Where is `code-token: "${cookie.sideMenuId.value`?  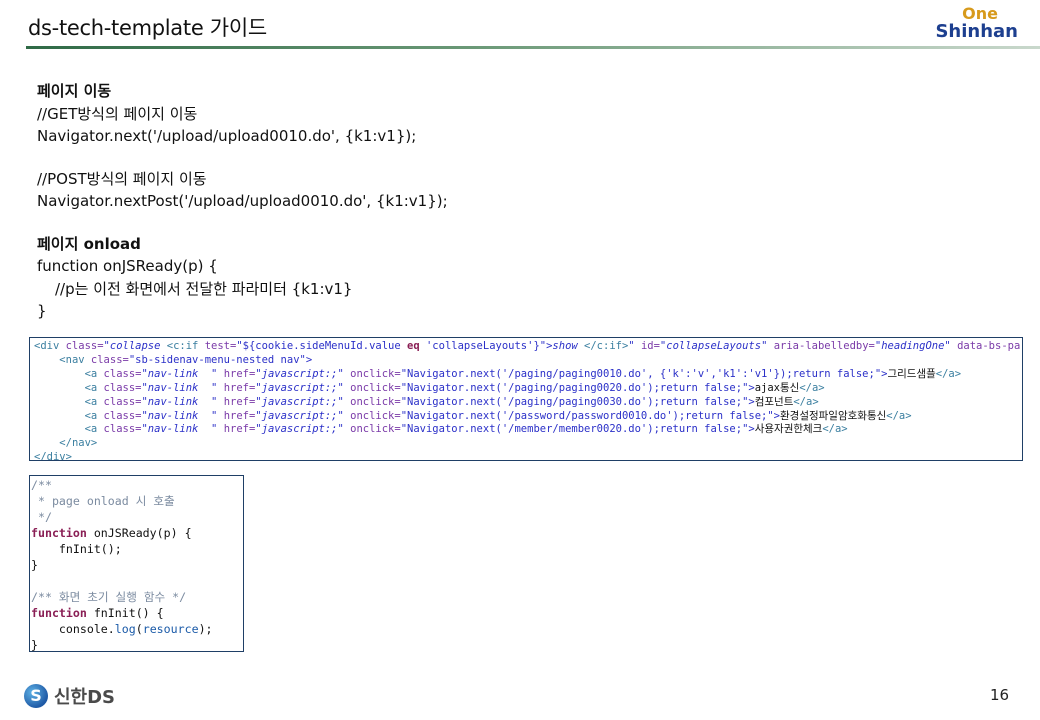
code-token: "${cookie.sideMenuId.value is located at coordinates (321, 346).